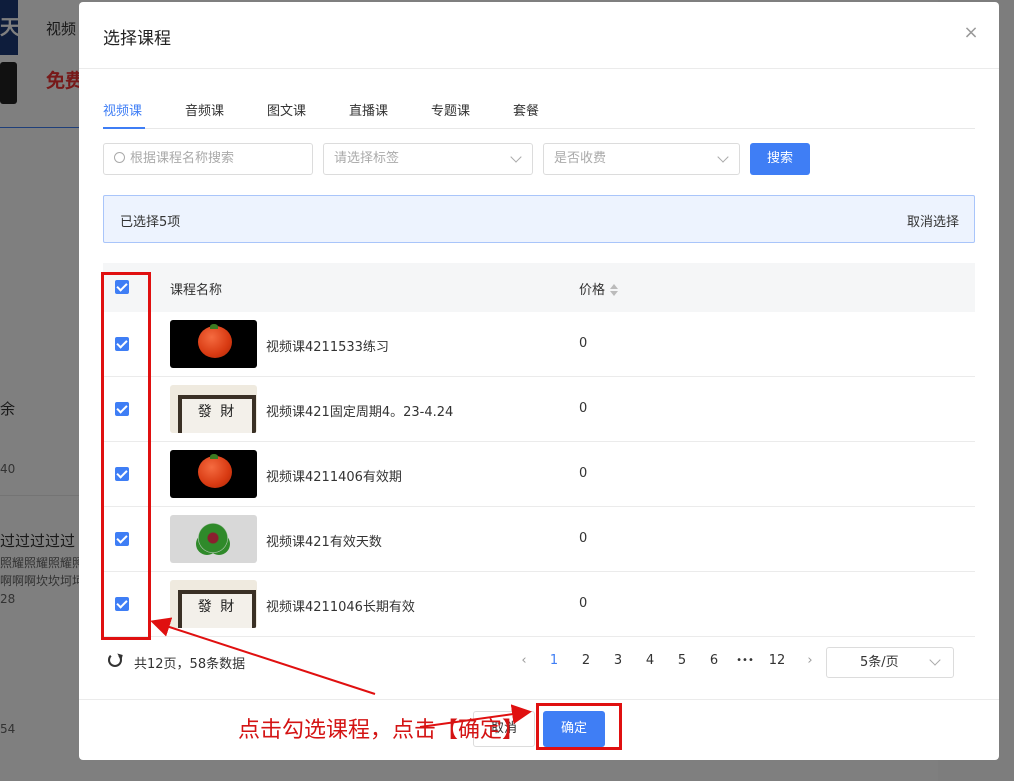  What do you see at coordinates (340, 607) in the screenshot?
I see `course-name: 视频课4211046长期有效` at bounding box center [340, 607].